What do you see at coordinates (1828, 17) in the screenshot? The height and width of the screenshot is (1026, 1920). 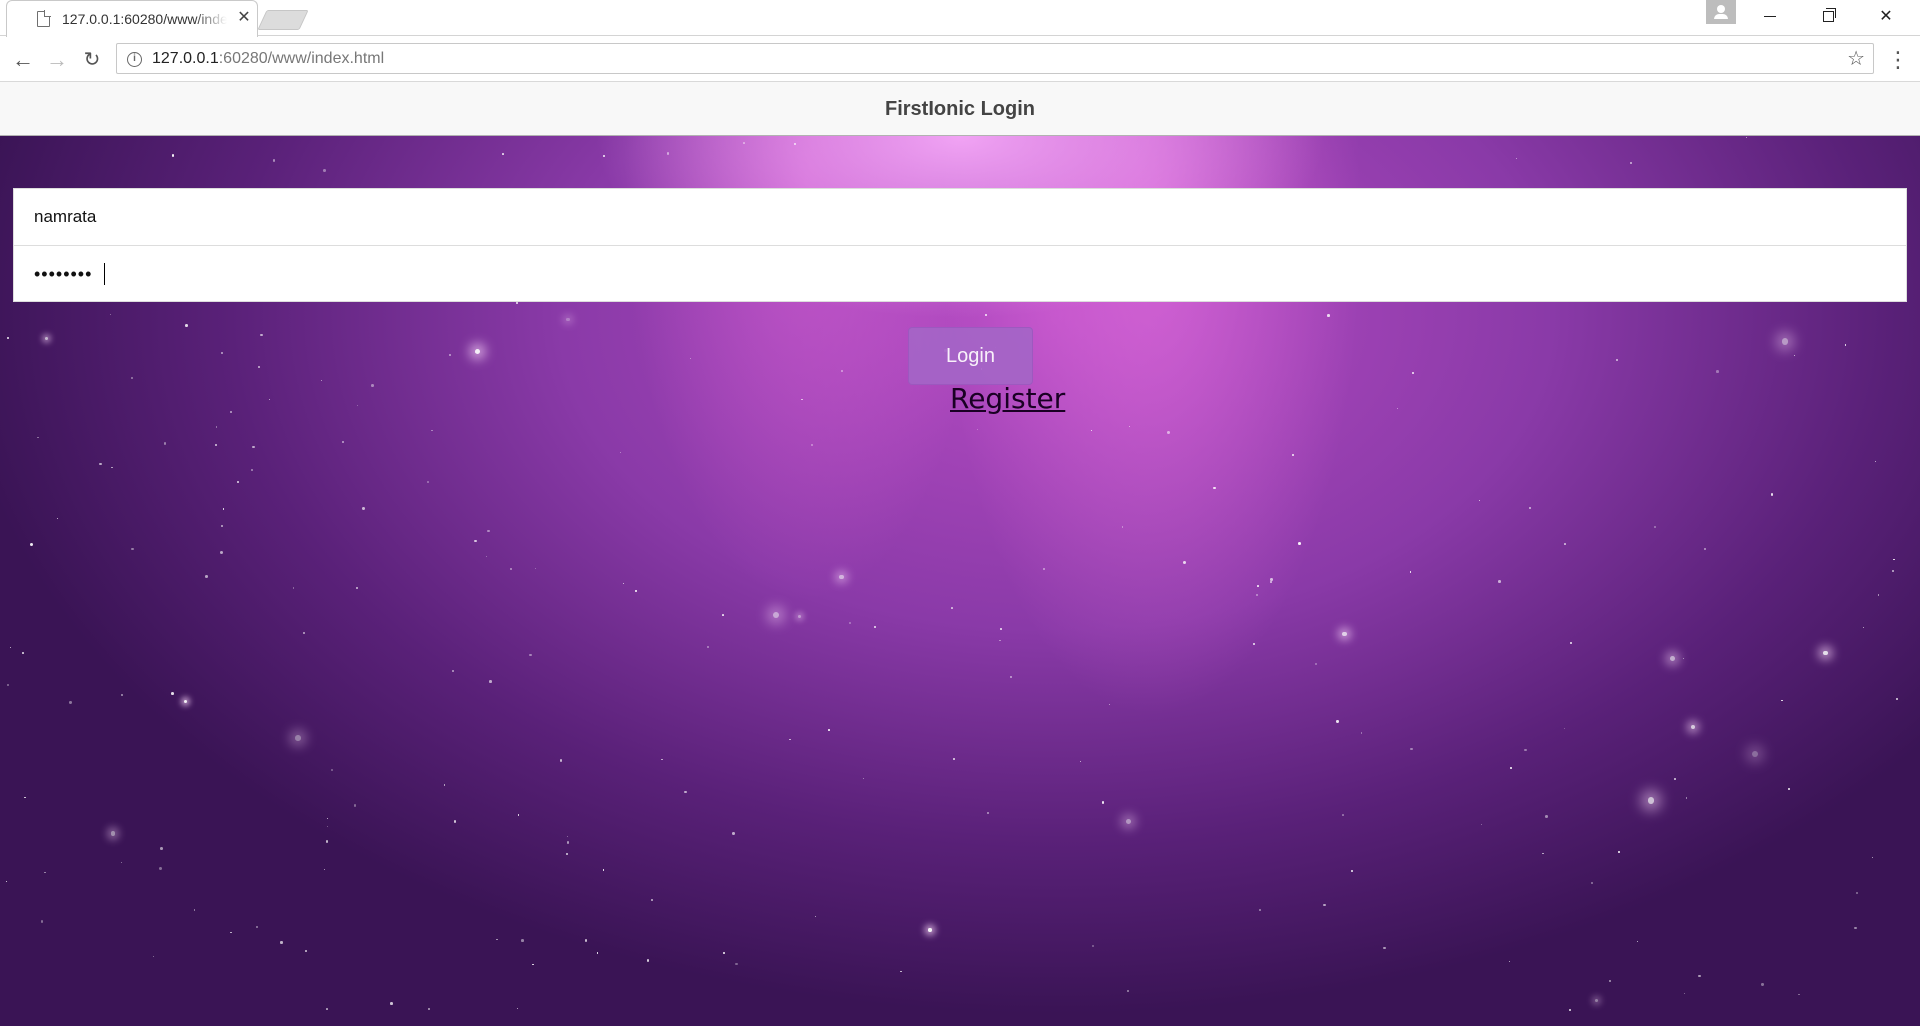 I see `maximize-icon` at bounding box center [1828, 17].